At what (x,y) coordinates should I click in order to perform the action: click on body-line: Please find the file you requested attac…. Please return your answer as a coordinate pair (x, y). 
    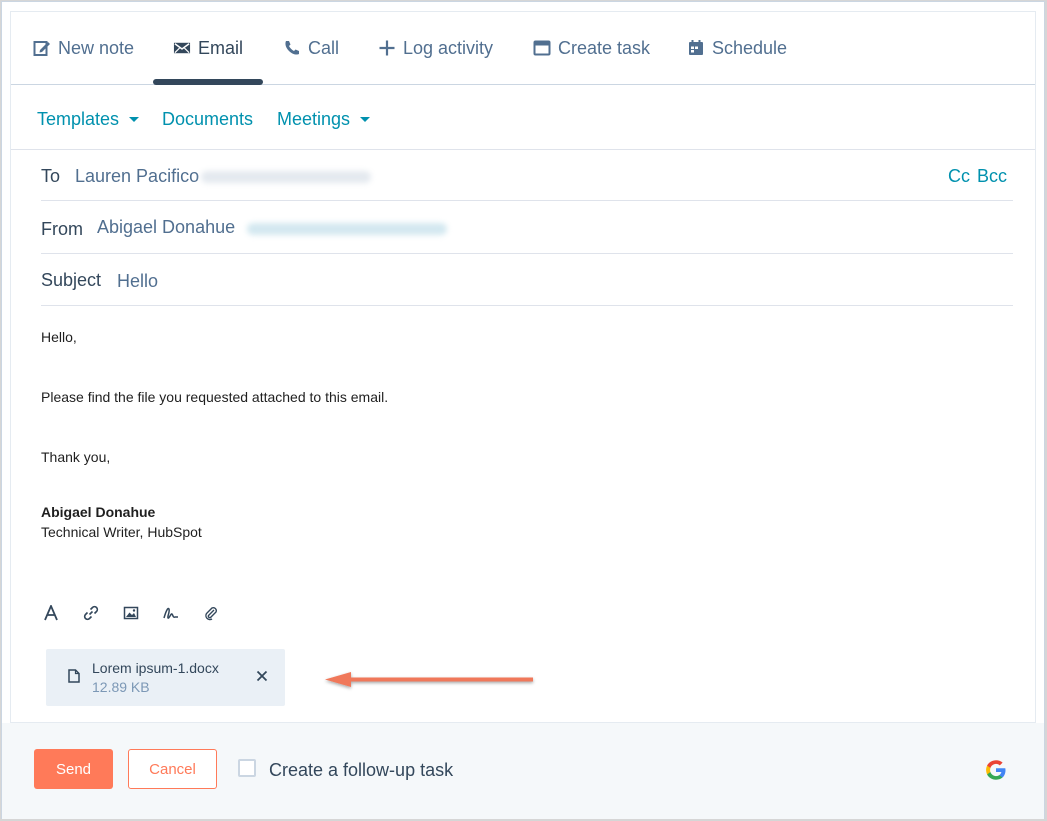
    Looking at the image, I should click on (214, 397).